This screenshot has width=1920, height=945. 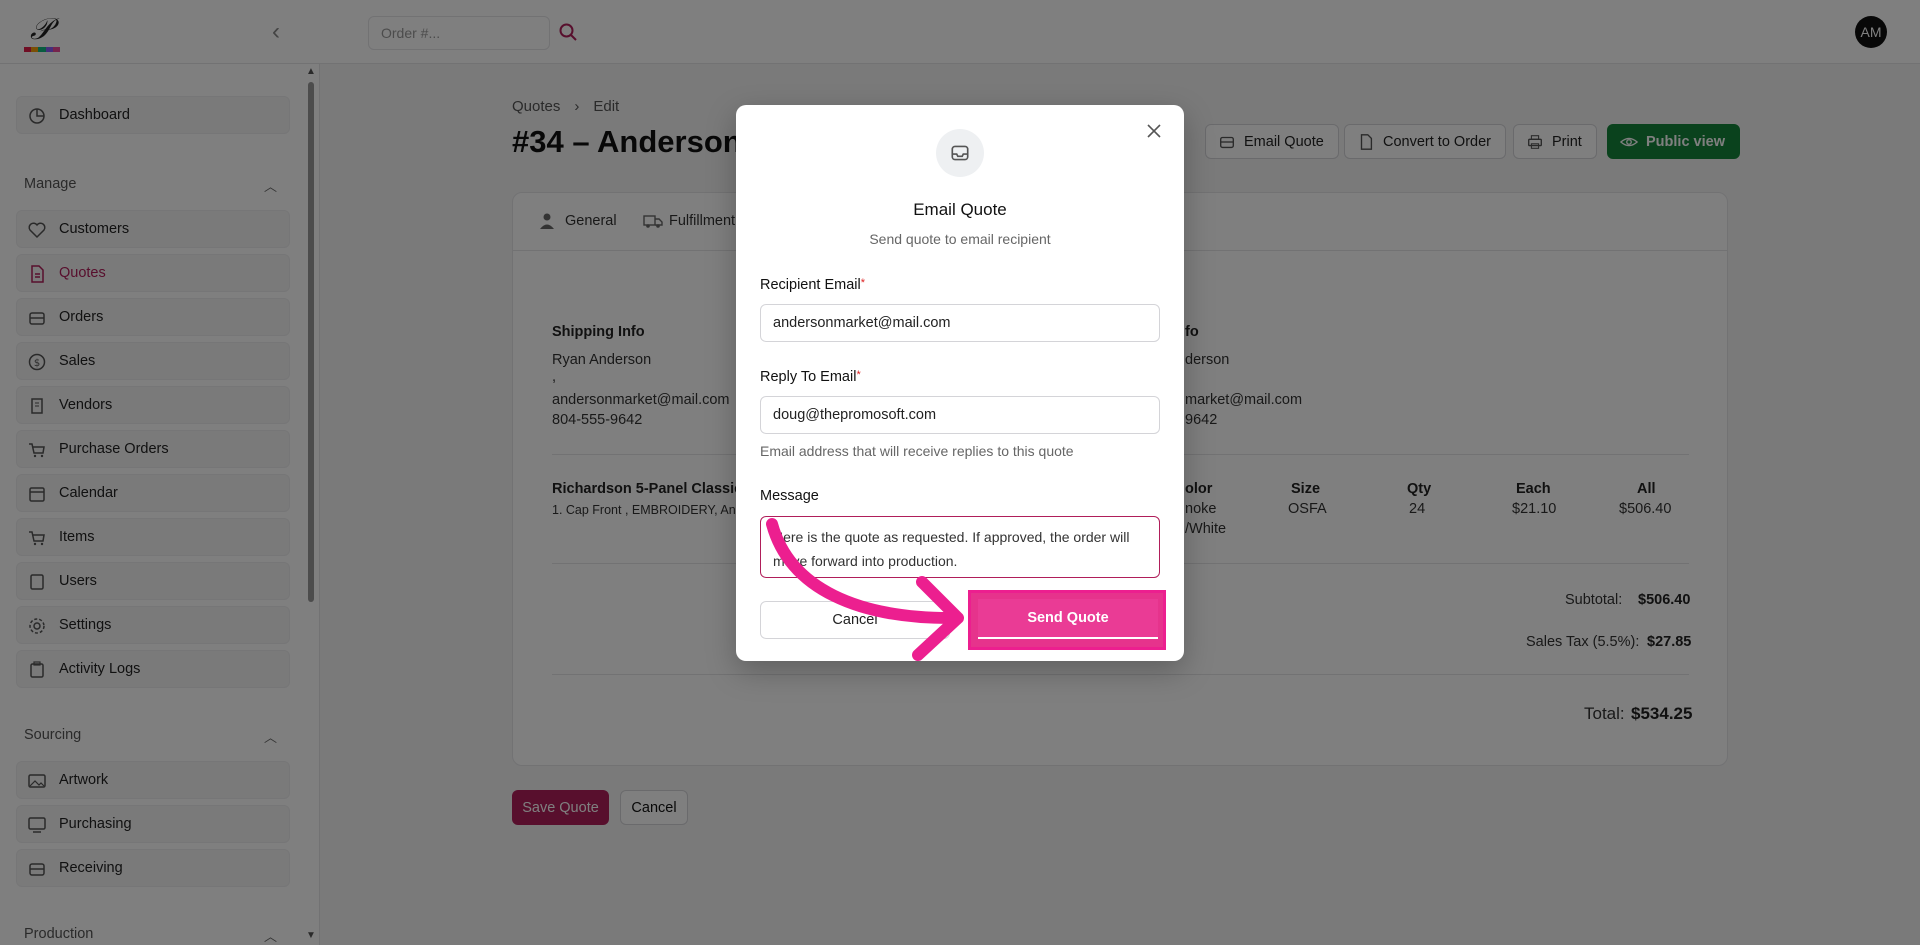 What do you see at coordinates (855, 620) in the screenshot?
I see `dialog-cancel-button: Cancel` at bounding box center [855, 620].